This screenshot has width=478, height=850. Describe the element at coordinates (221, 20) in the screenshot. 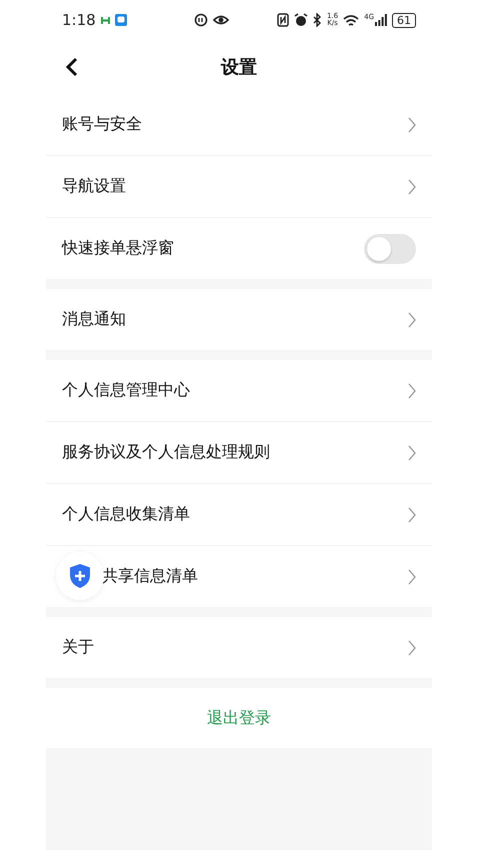

I see `eye-icon` at that location.